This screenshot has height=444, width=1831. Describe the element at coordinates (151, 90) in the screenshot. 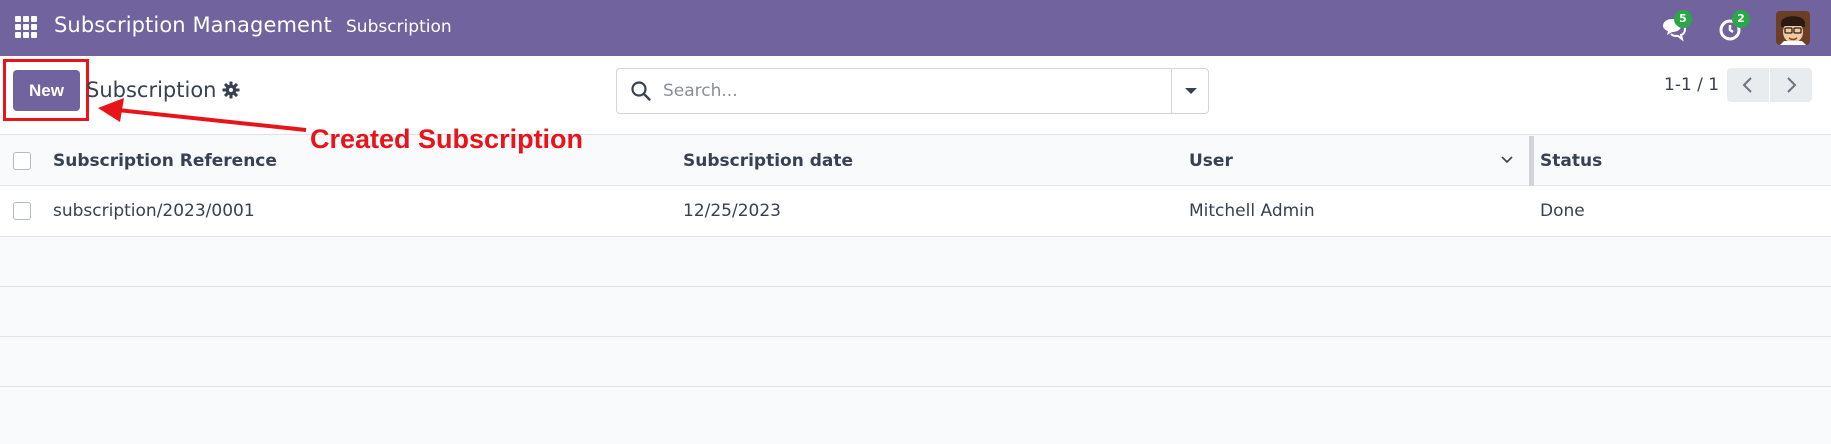

I see `breadcrumb: Subscription` at that location.